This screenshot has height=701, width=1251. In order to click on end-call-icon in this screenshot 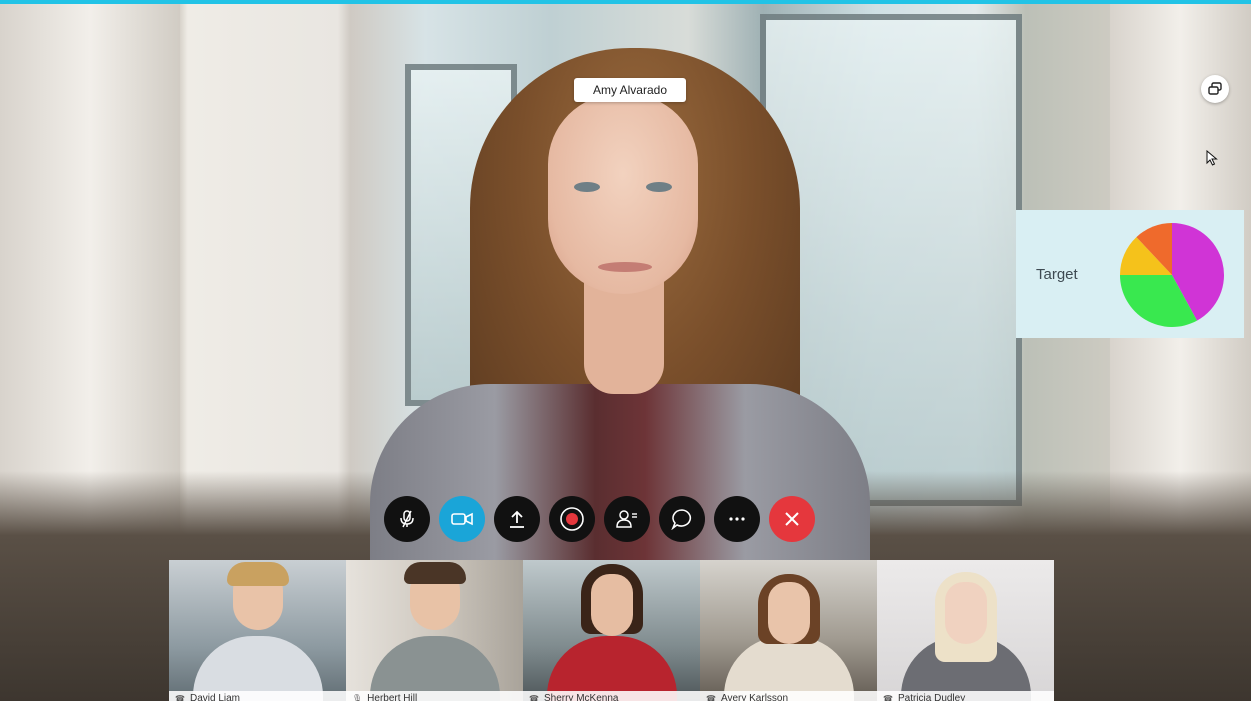, I will do `click(792, 519)`.